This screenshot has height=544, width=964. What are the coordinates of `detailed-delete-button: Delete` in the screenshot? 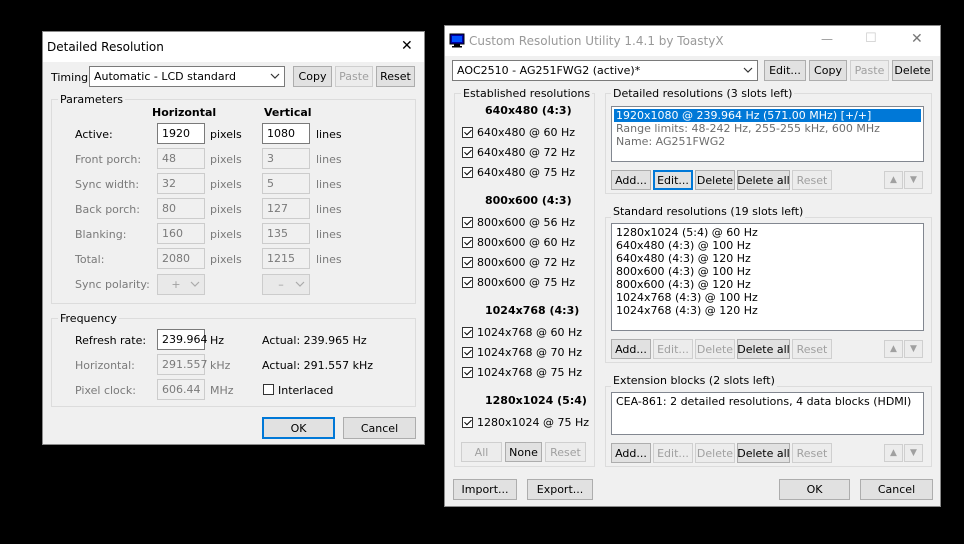 It's located at (715, 180).